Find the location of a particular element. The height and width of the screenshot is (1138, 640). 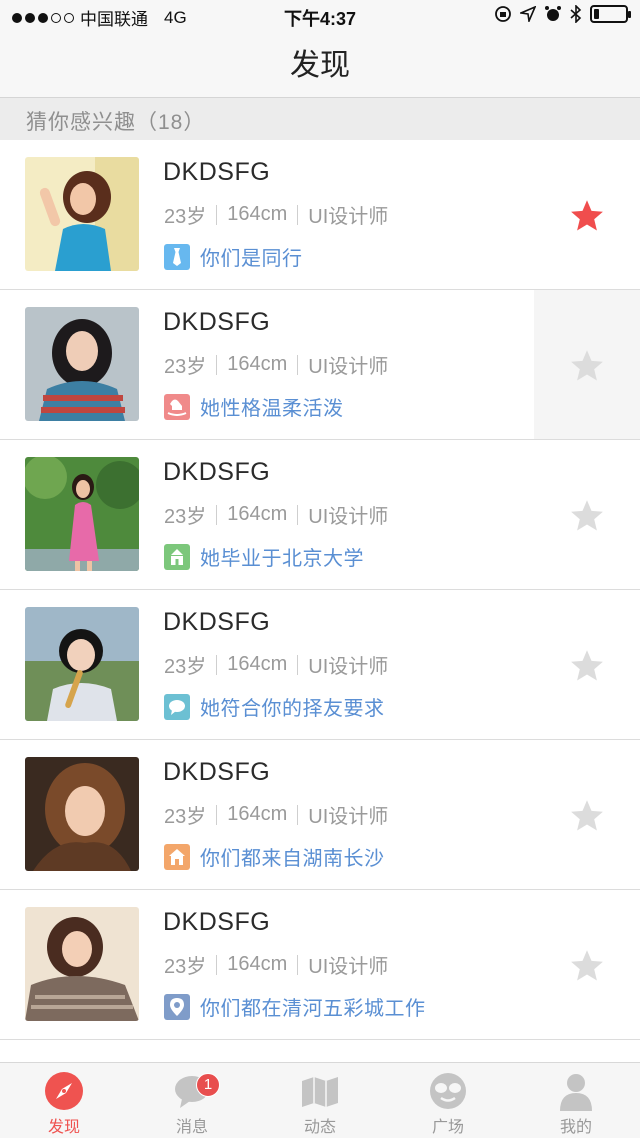

tab-moments: 动态 is located at coordinates (320, 1100).